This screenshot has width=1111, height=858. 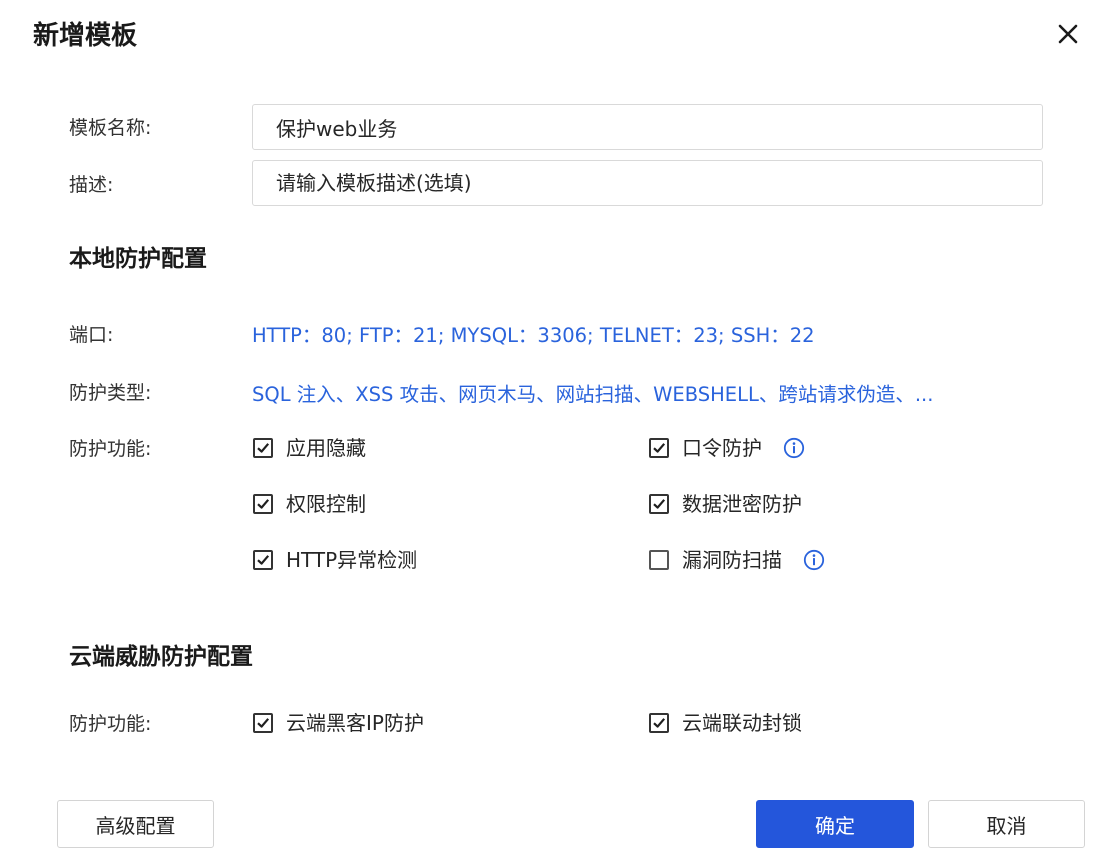 What do you see at coordinates (352, 560) in the screenshot?
I see `checkbox-label: HTTP异常检测` at bounding box center [352, 560].